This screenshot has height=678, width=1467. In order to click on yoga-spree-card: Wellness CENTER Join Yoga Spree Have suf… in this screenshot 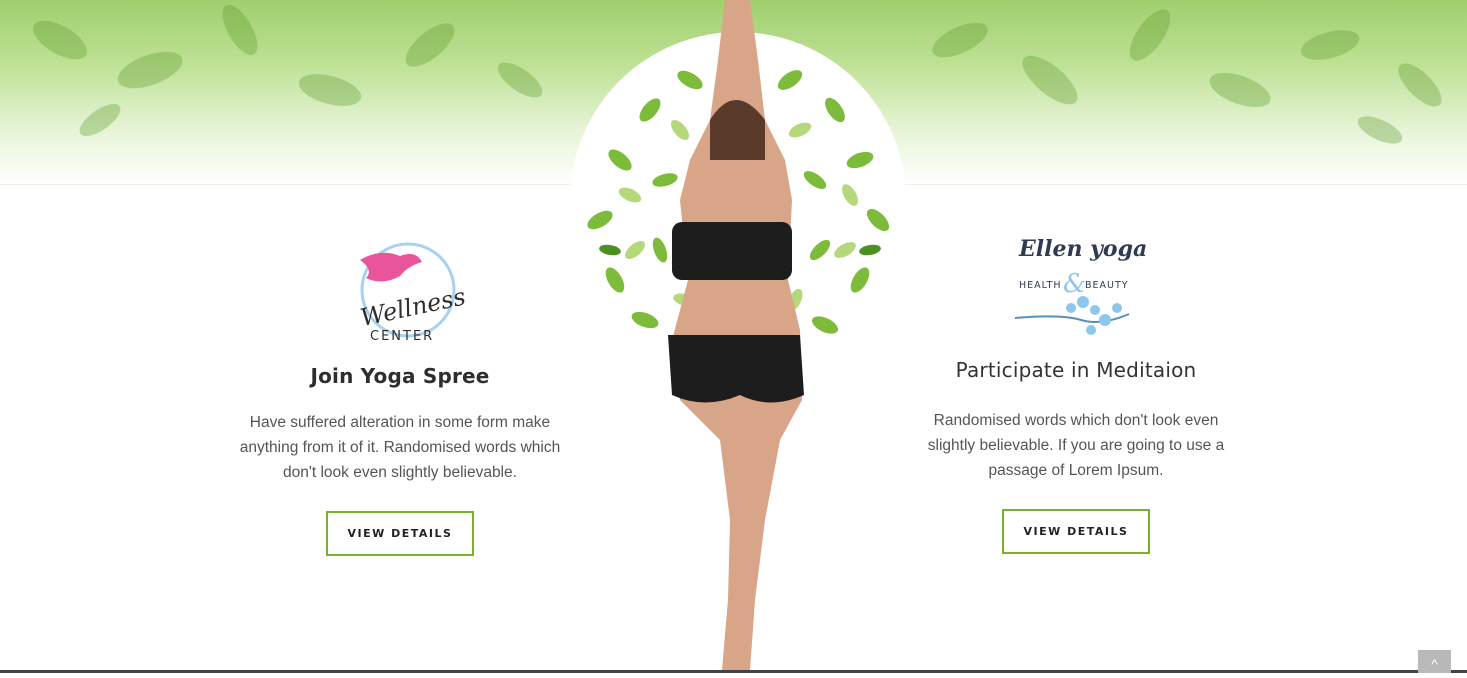, I will do `click(400, 393)`.